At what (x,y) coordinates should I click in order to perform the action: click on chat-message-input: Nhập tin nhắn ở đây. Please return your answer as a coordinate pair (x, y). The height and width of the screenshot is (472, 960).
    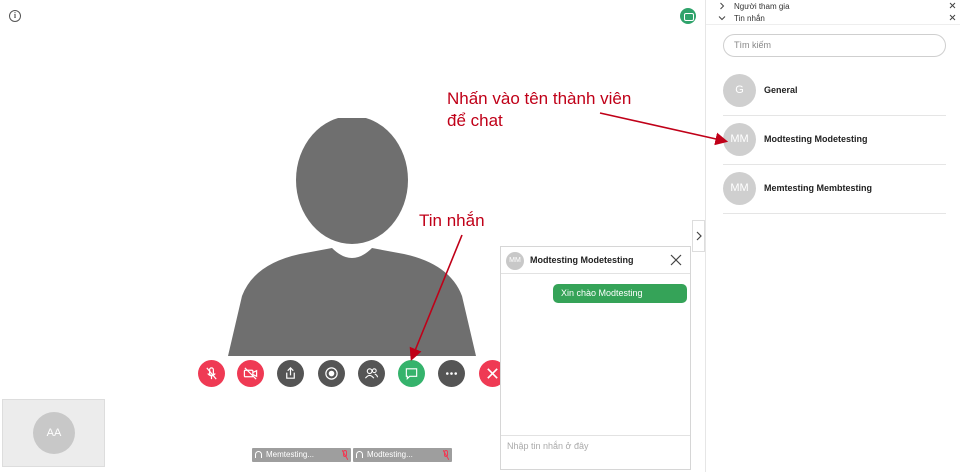
    Looking at the image, I should click on (595, 452).